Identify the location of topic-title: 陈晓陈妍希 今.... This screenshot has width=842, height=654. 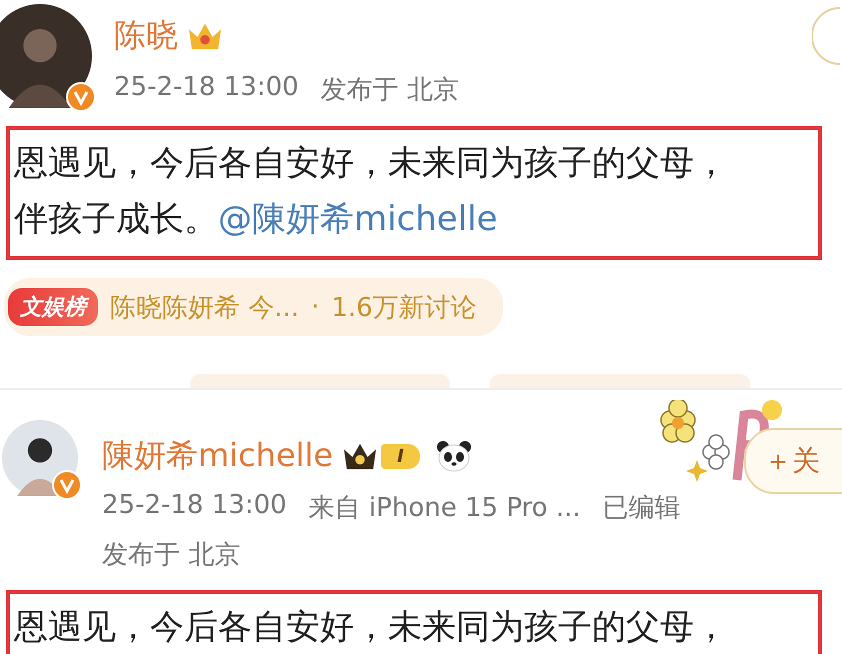
(205, 308).